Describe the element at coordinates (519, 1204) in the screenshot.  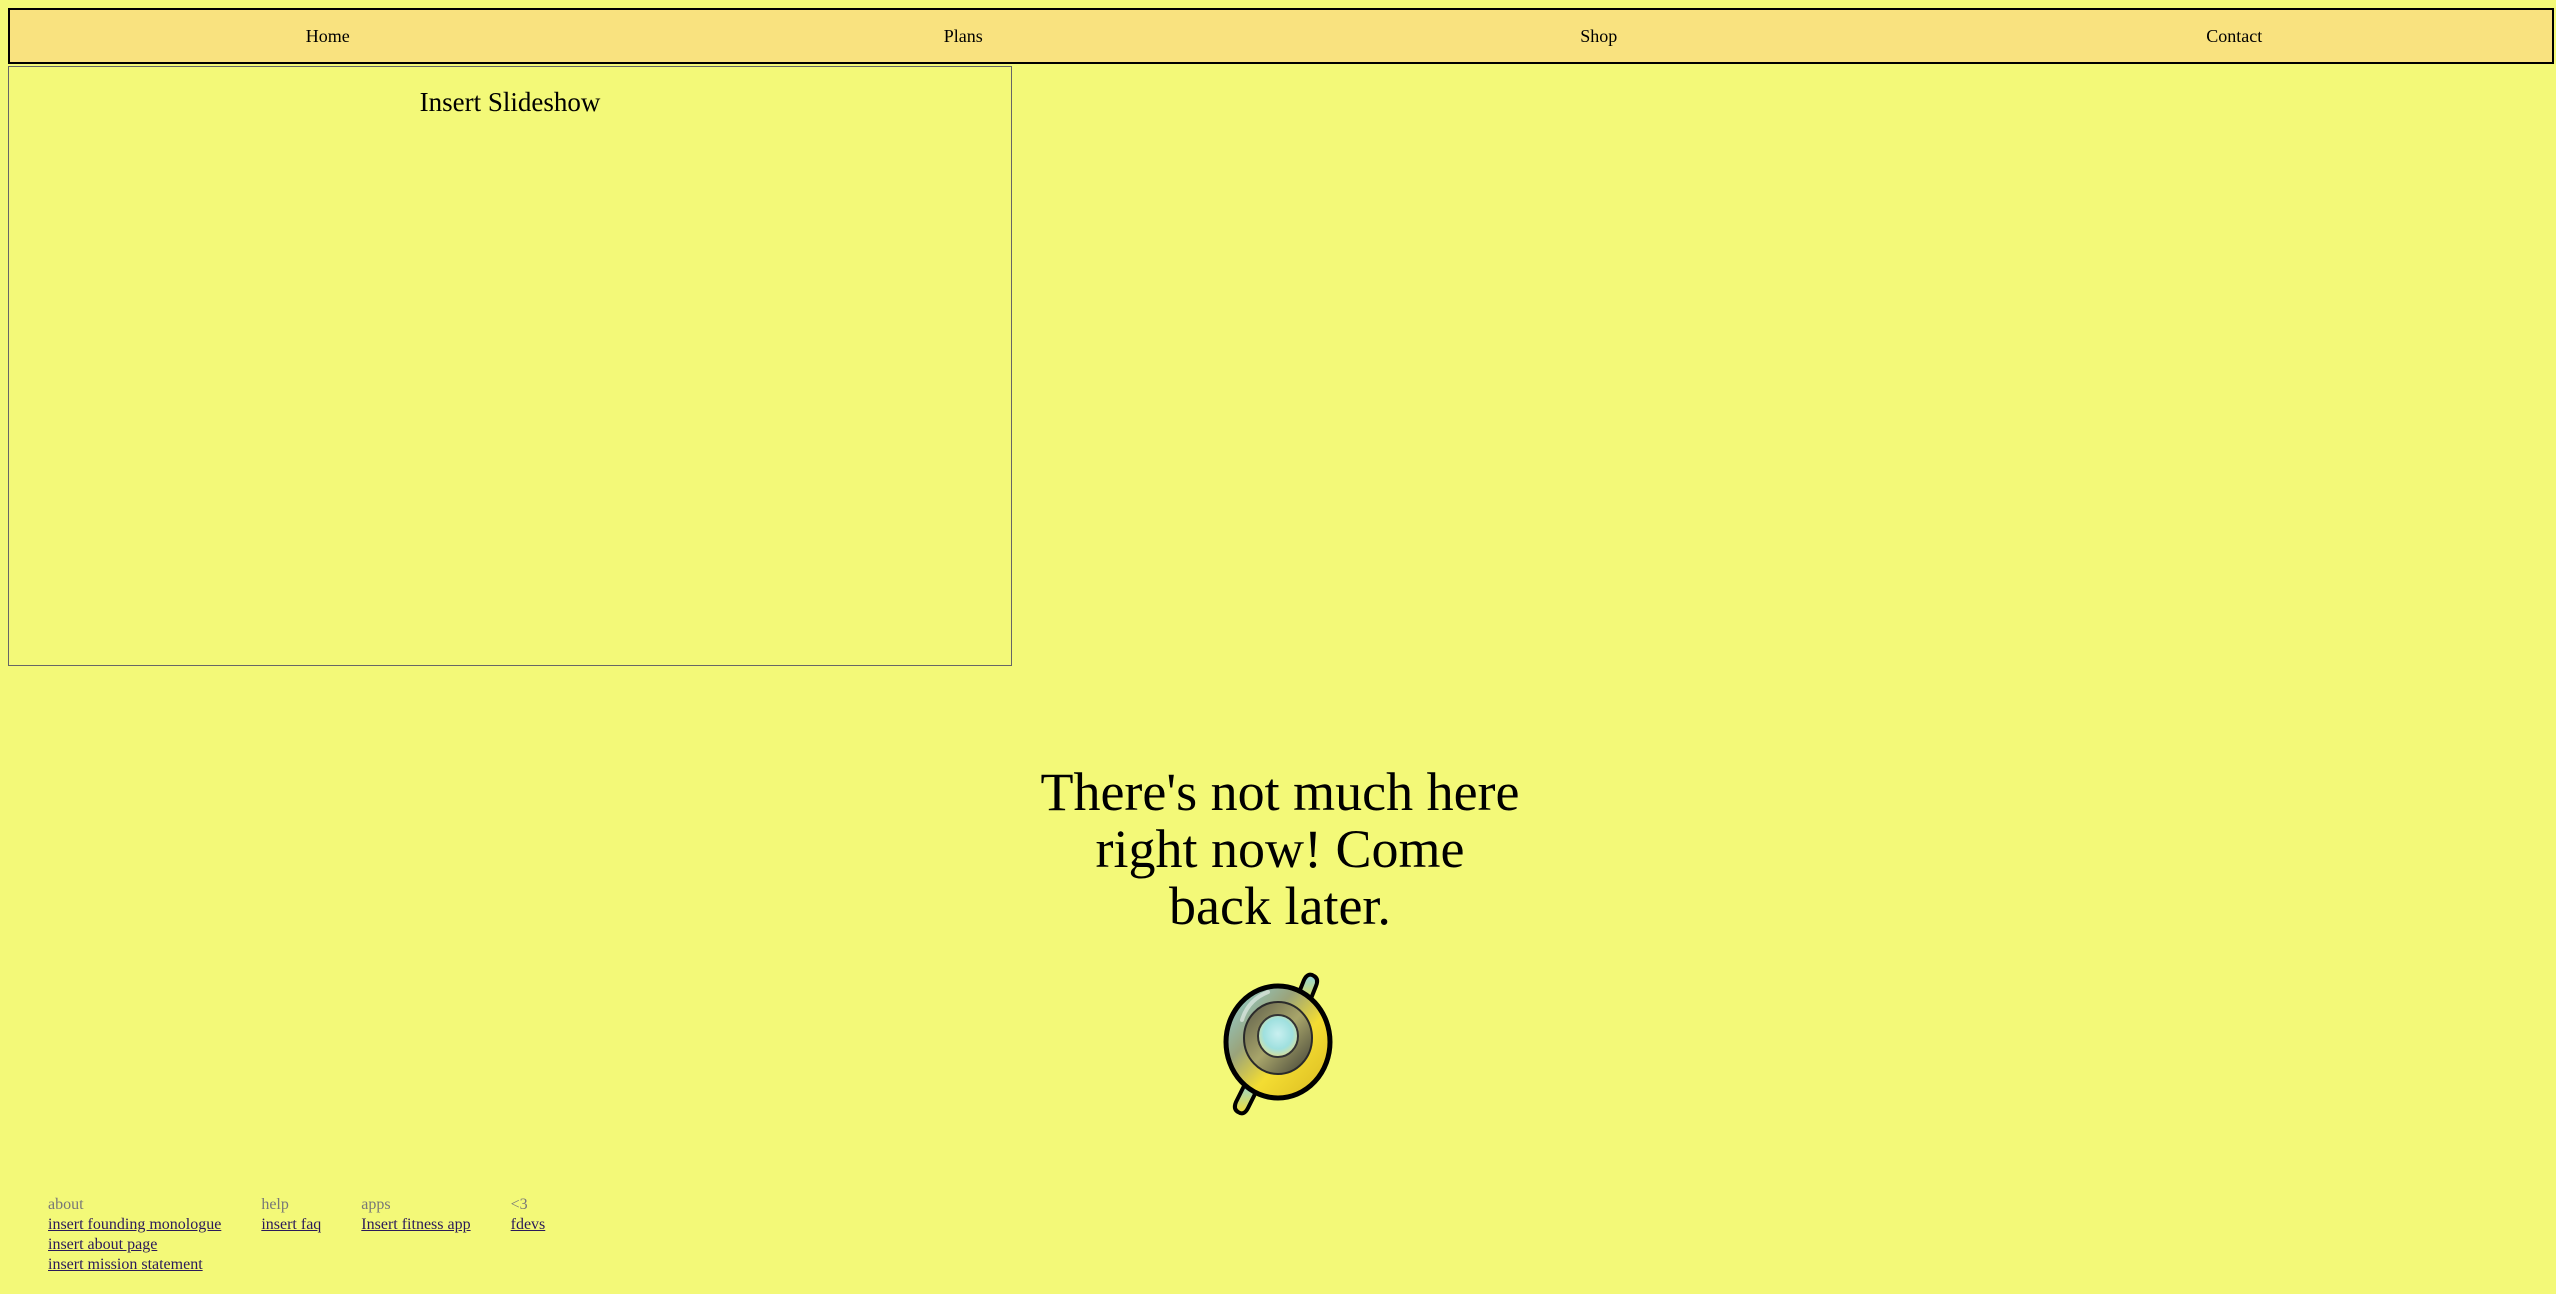
I see `footer-heading: <3` at that location.